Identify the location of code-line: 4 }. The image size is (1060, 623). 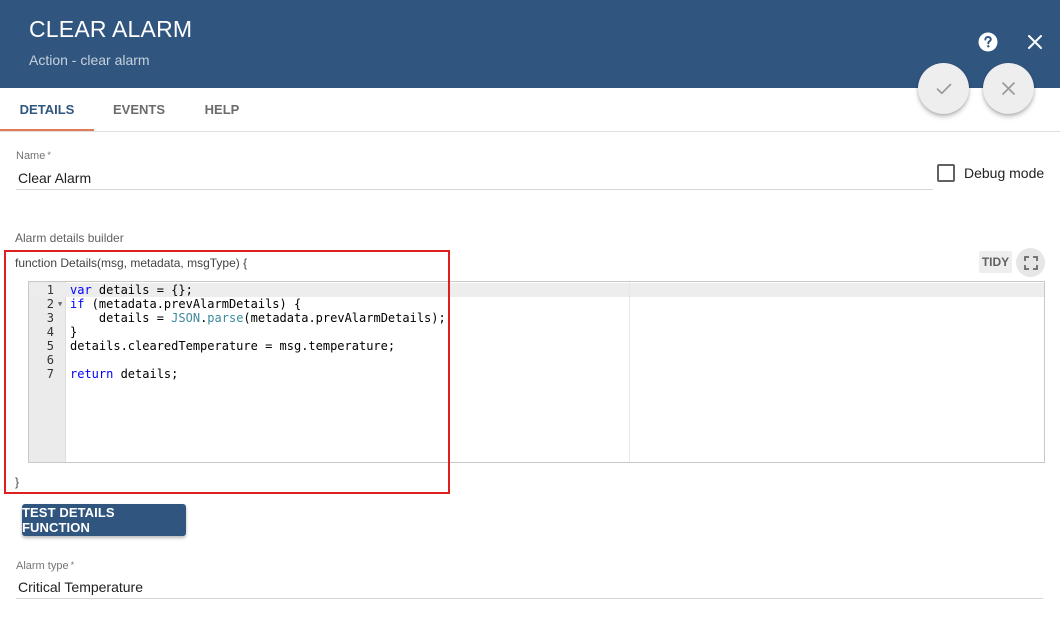
(536, 332).